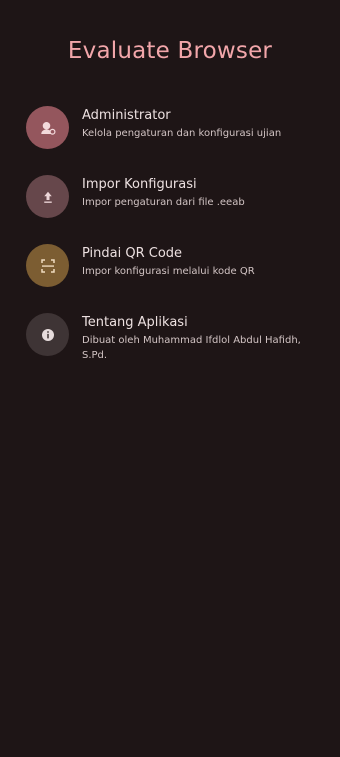  I want to click on upload-icon-circle, so click(47, 196).